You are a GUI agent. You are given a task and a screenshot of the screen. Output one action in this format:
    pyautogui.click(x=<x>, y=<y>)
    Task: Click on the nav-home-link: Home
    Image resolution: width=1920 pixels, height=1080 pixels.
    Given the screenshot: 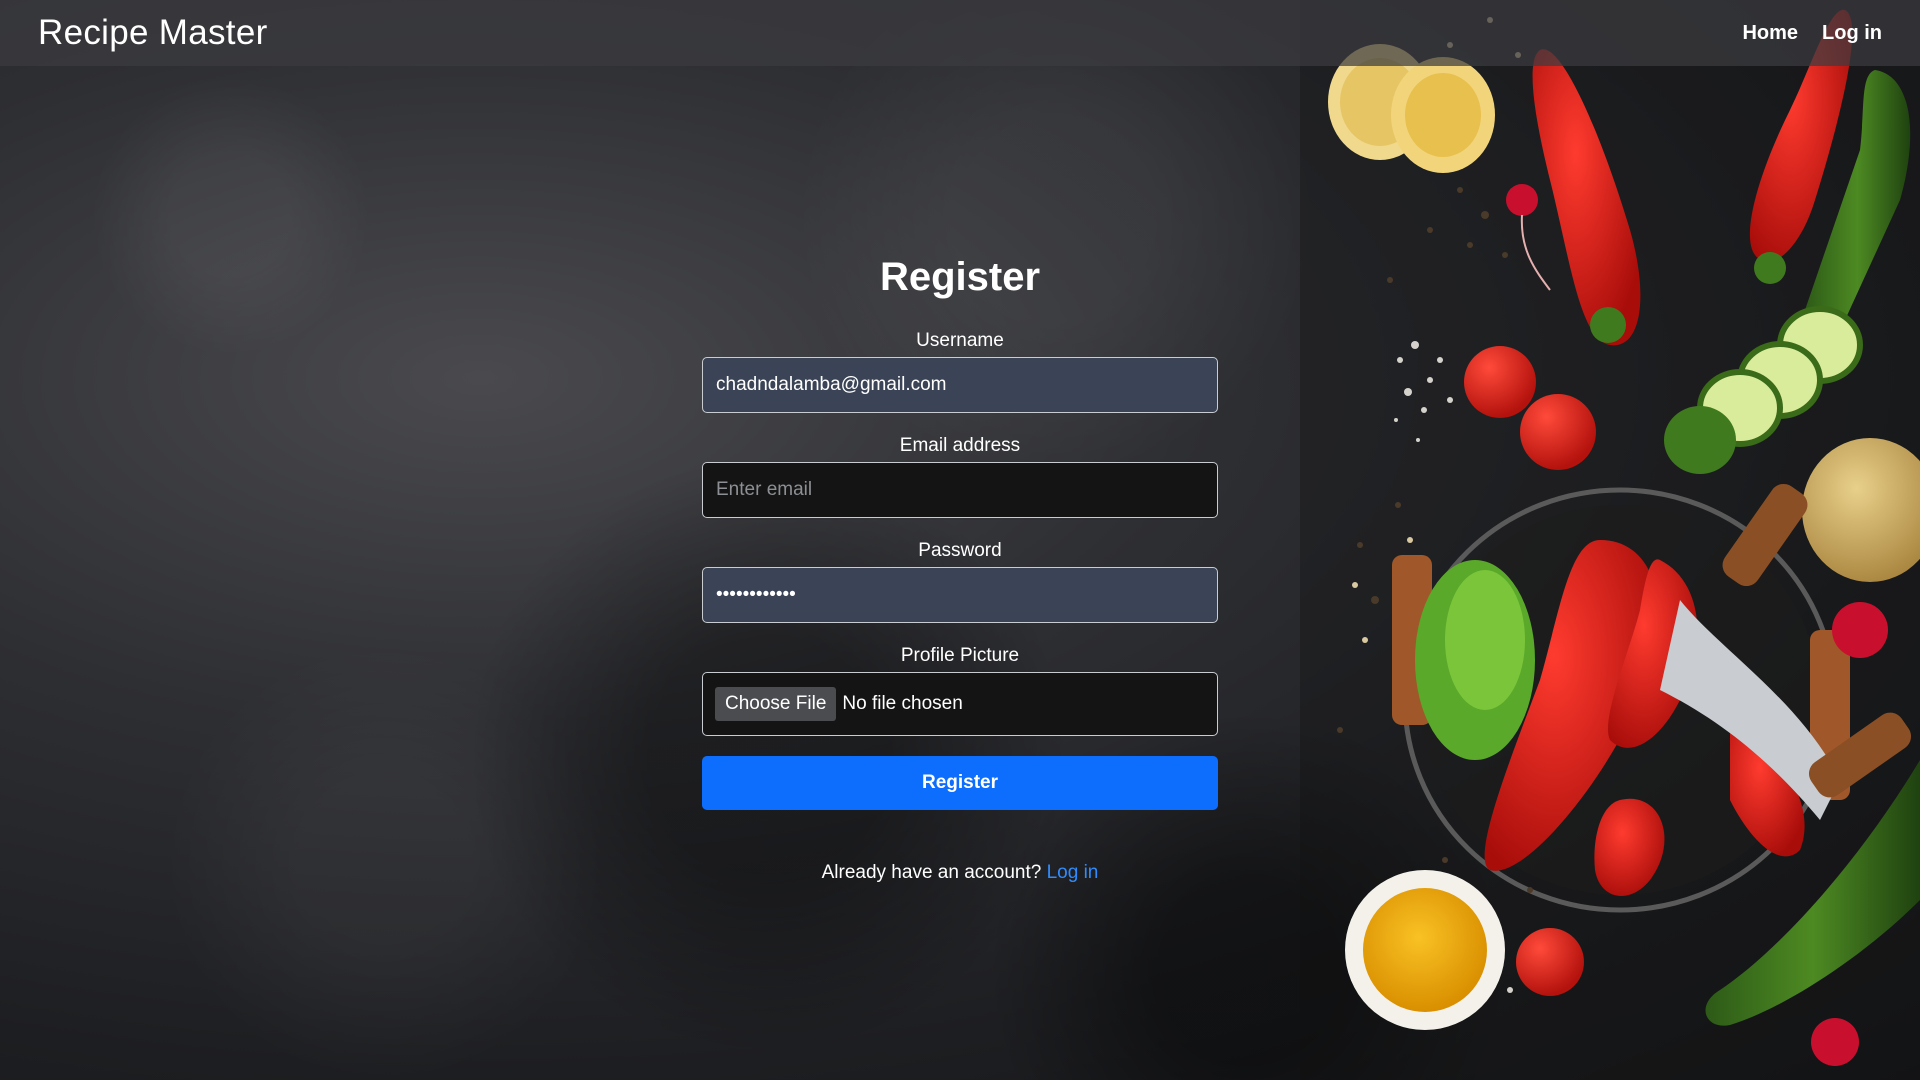 What is the action you would take?
    pyautogui.click(x=1770, y=33)
    